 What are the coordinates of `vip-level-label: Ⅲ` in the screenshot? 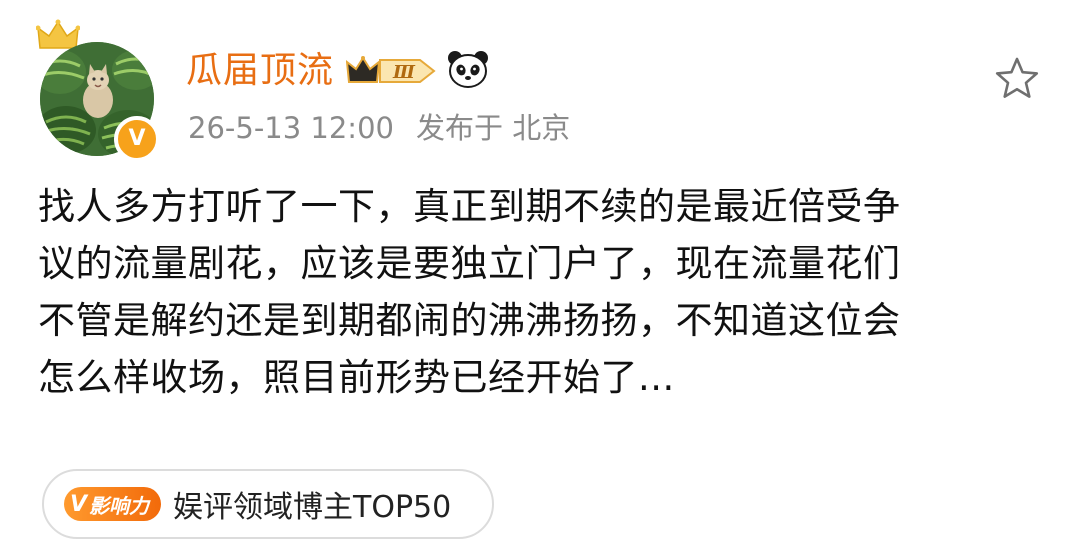 It's located at (404, 72).